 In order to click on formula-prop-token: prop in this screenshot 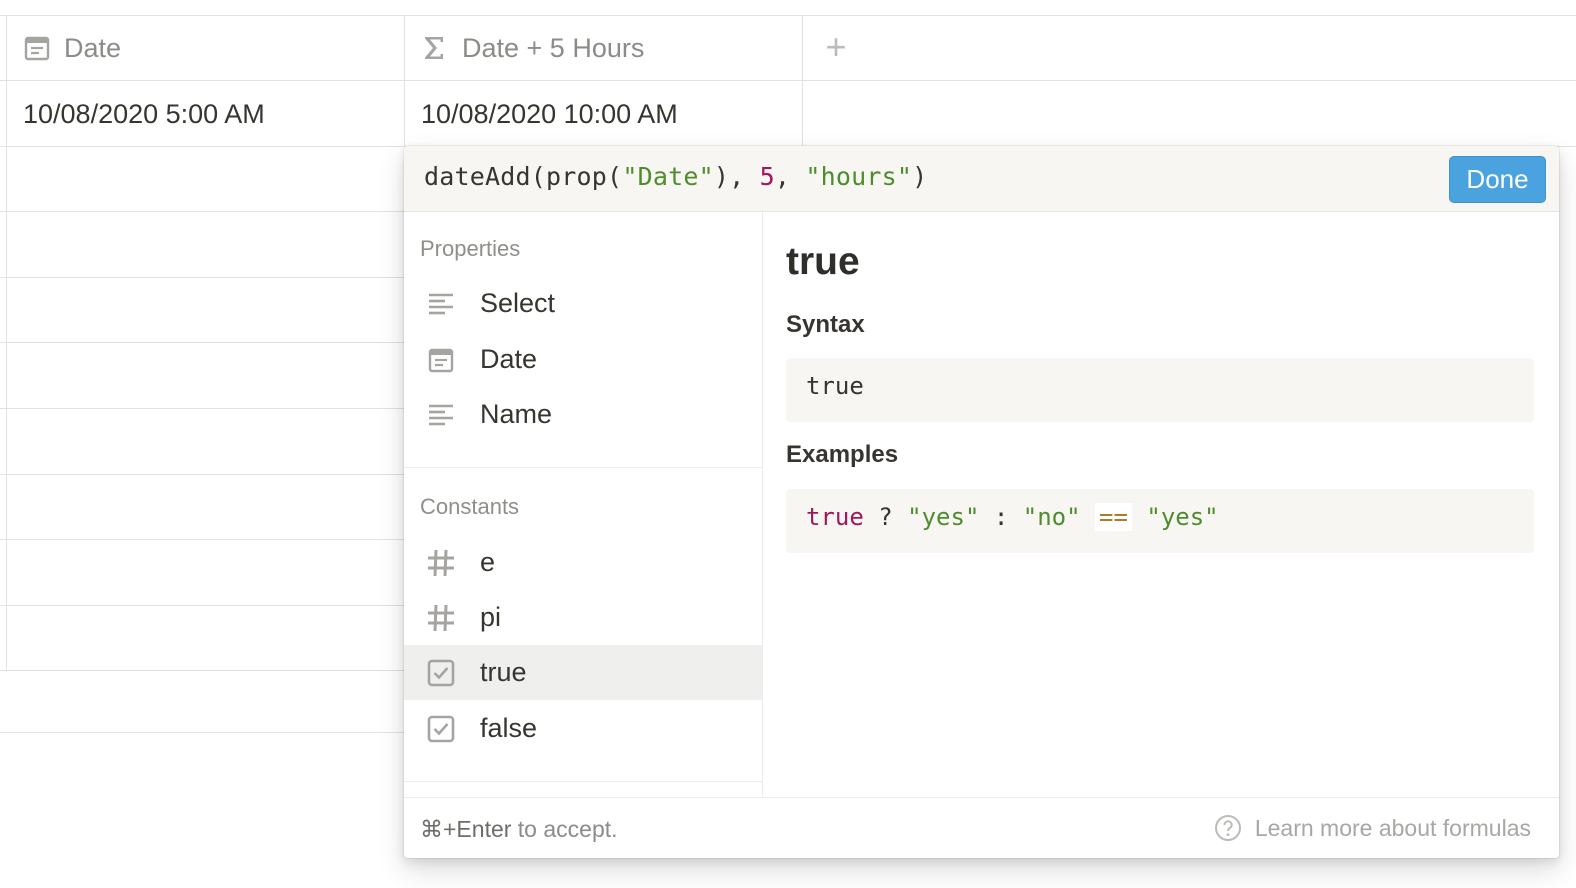, I will do `click(577, 176)`.